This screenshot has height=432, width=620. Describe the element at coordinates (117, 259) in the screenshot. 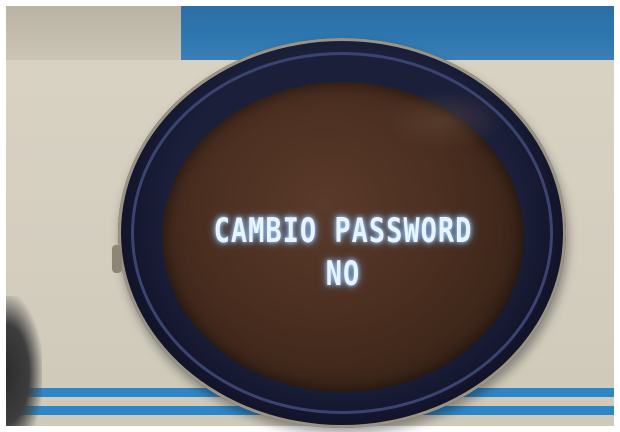

I see `bezel-clip` at that location.